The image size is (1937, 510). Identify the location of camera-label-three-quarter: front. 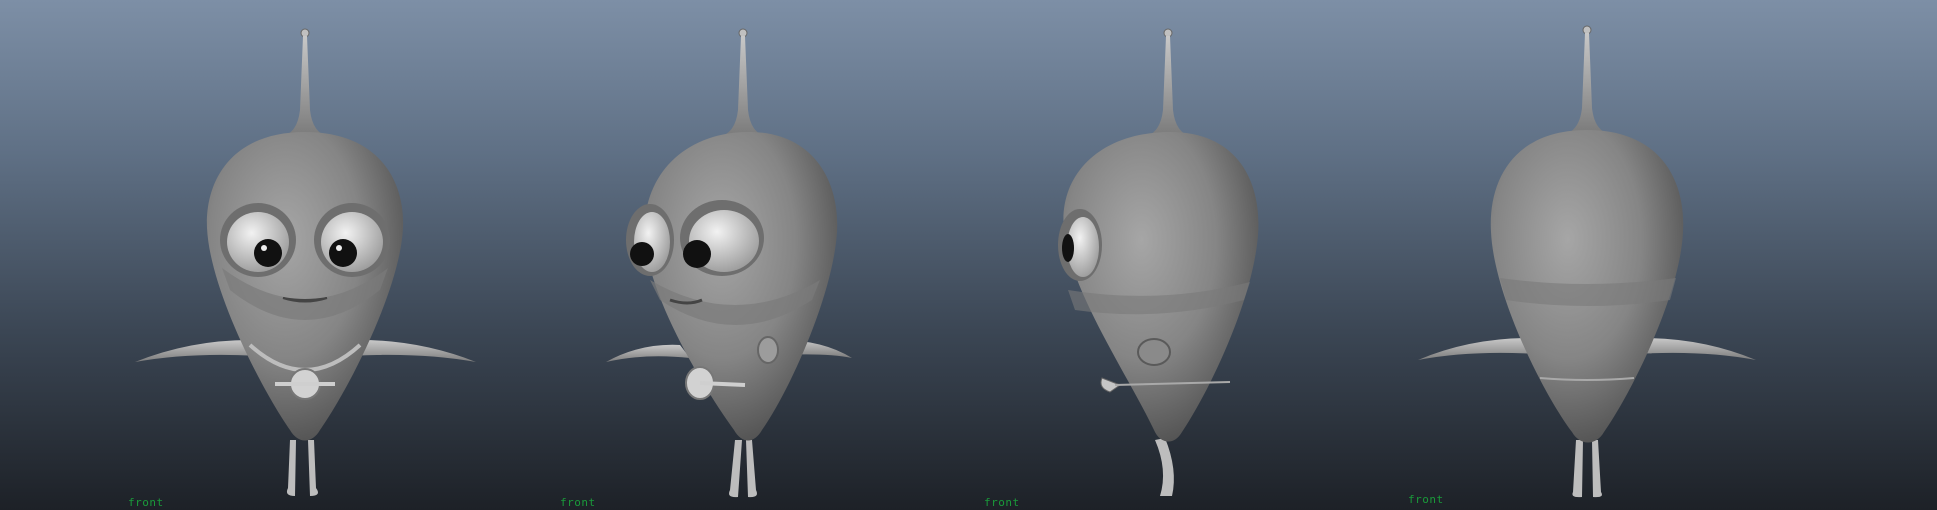
(578, 502).